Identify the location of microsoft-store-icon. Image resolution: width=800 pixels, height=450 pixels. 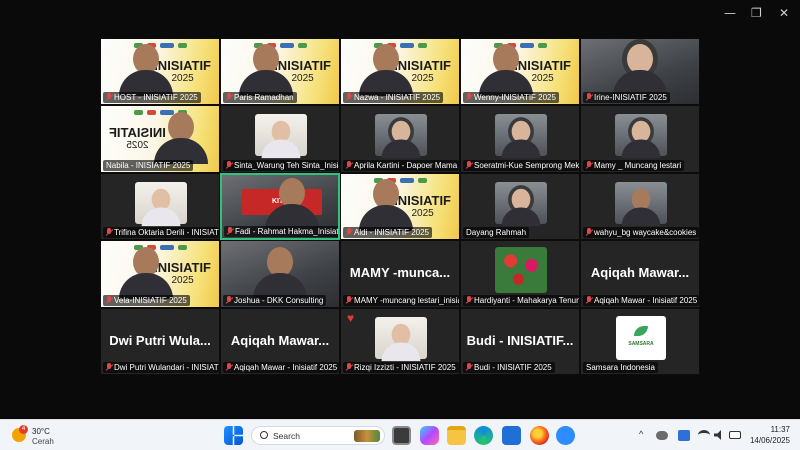
(511, 435).